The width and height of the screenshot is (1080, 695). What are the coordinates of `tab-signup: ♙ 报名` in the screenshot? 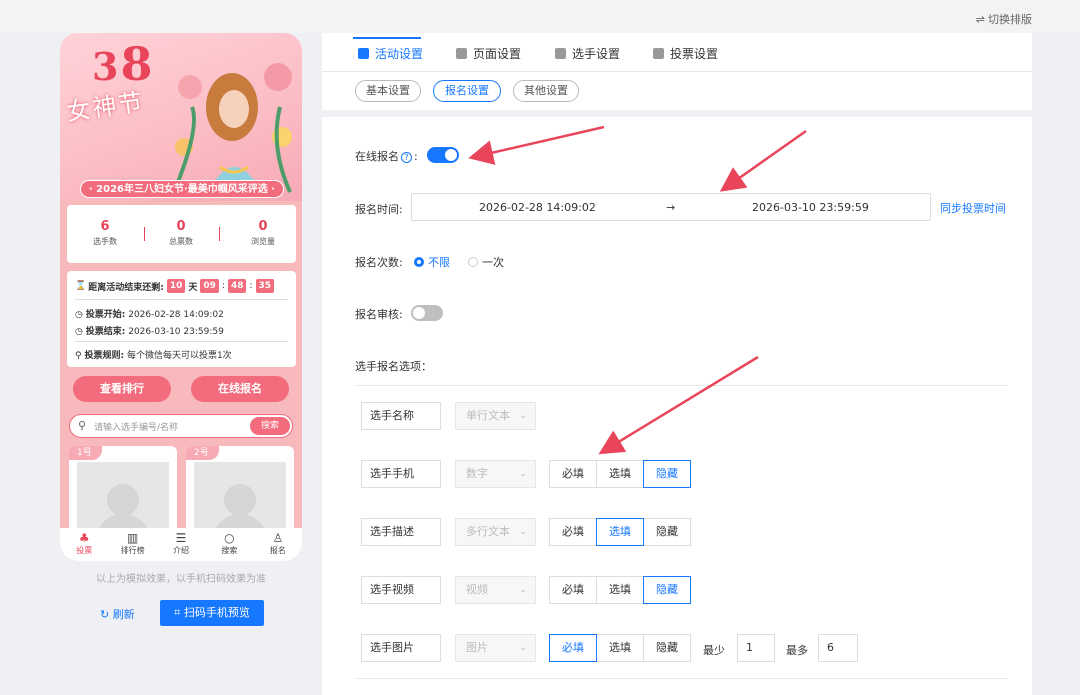 It's located at (278, 544).